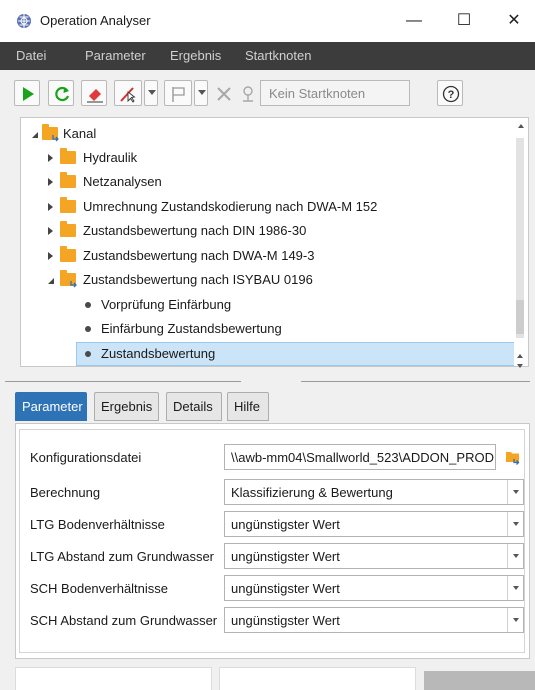  What do you see at coordinates (415, 381) in the screenshot?
I see `splitter-right` at bounding box center [415, 381].